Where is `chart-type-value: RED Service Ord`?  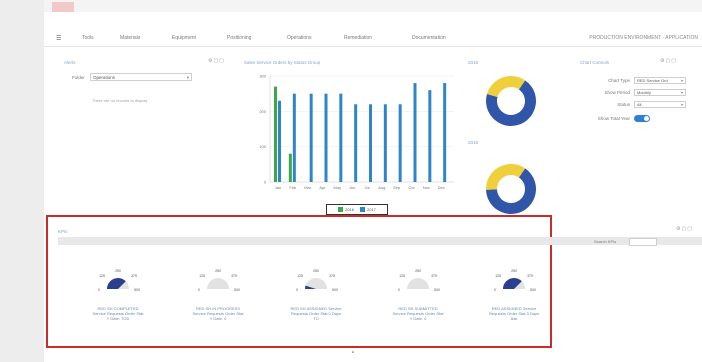 chart-type-value: RED Service Ord is located at coordinates (652, 80).